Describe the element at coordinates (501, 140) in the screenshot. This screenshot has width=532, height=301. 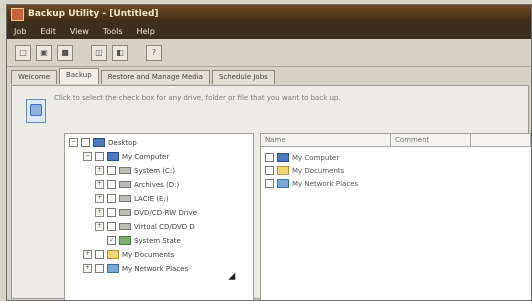
I see `column-empty` at that location.